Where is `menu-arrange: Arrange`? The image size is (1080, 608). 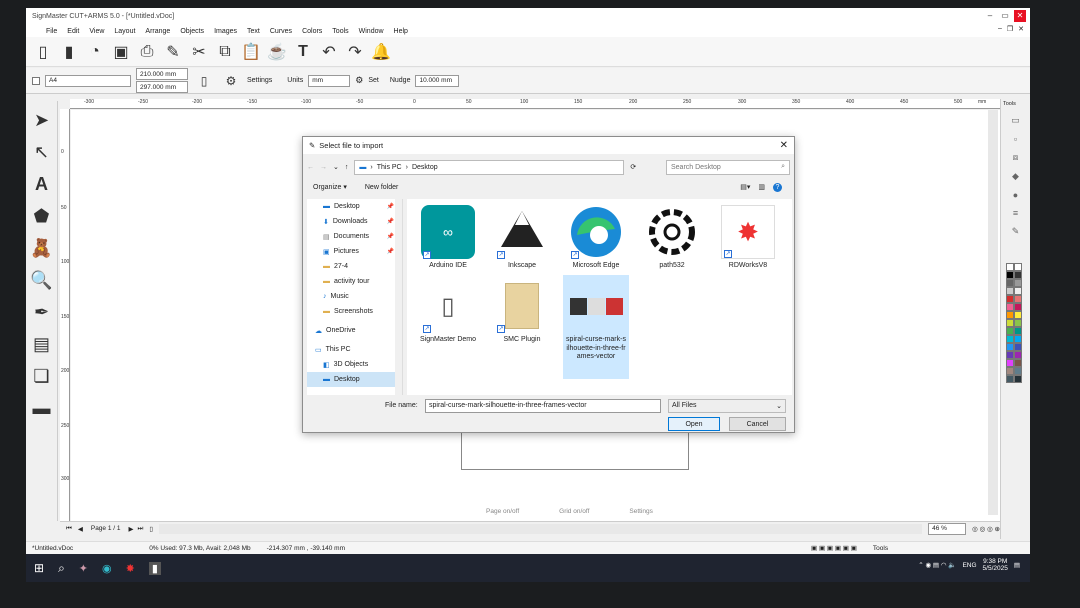
menu-arrange: Arrange is located at coordinates (157, 31).